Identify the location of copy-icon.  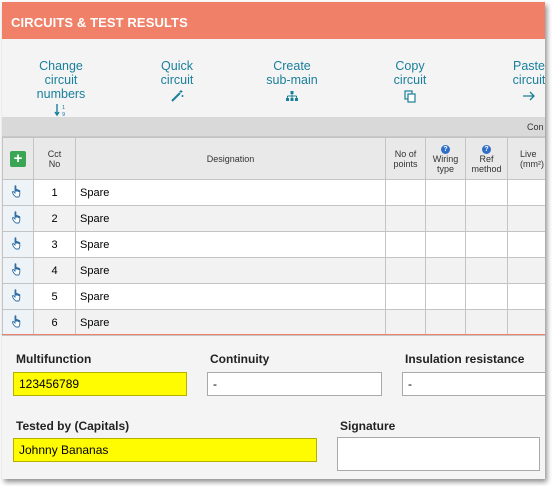
(410, 96).